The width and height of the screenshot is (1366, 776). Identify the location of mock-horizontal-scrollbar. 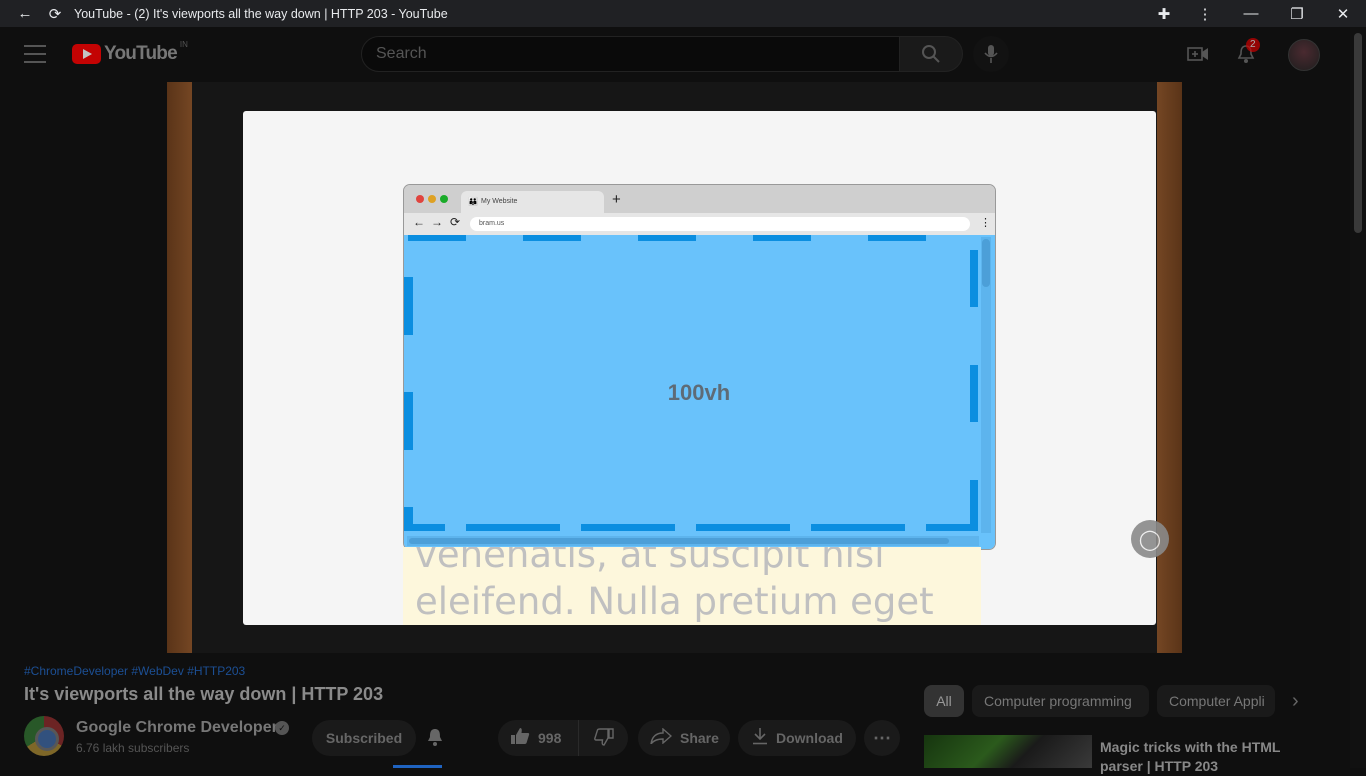
(693, 541).